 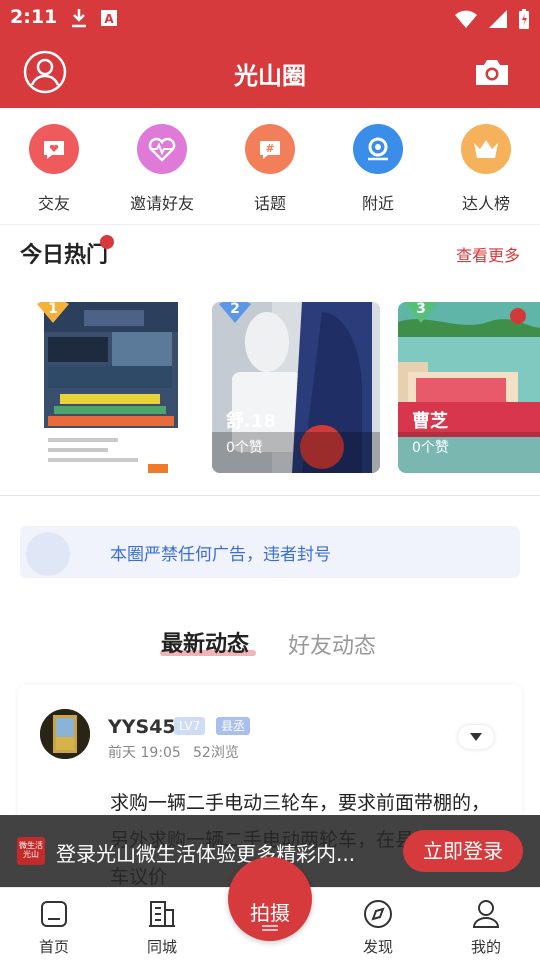 What do you see at coordinates (251, 421) in the screenshot?
I see `hot-card-title: 舒.18` at bounding box center [251, 421].